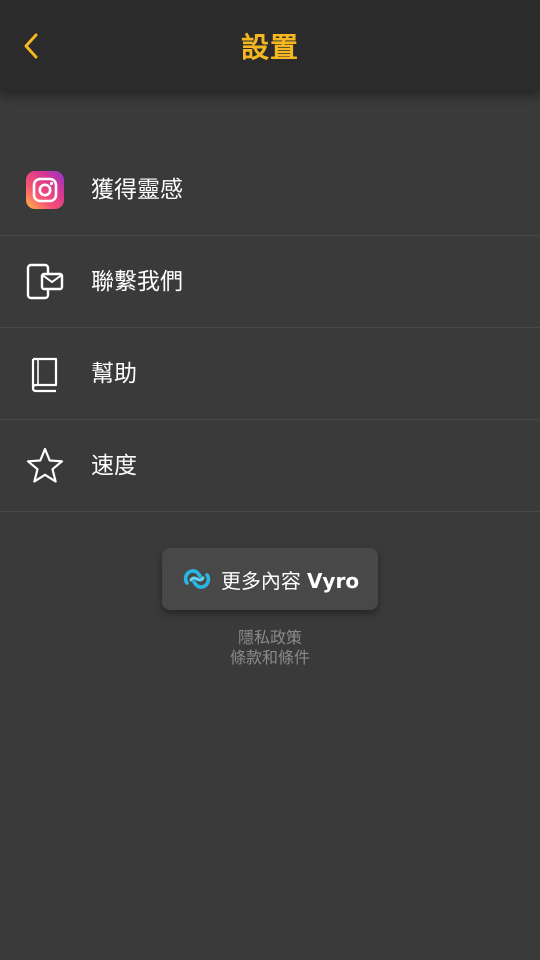  I want to click on menu-label-help: 幫助, so click(114, 374).